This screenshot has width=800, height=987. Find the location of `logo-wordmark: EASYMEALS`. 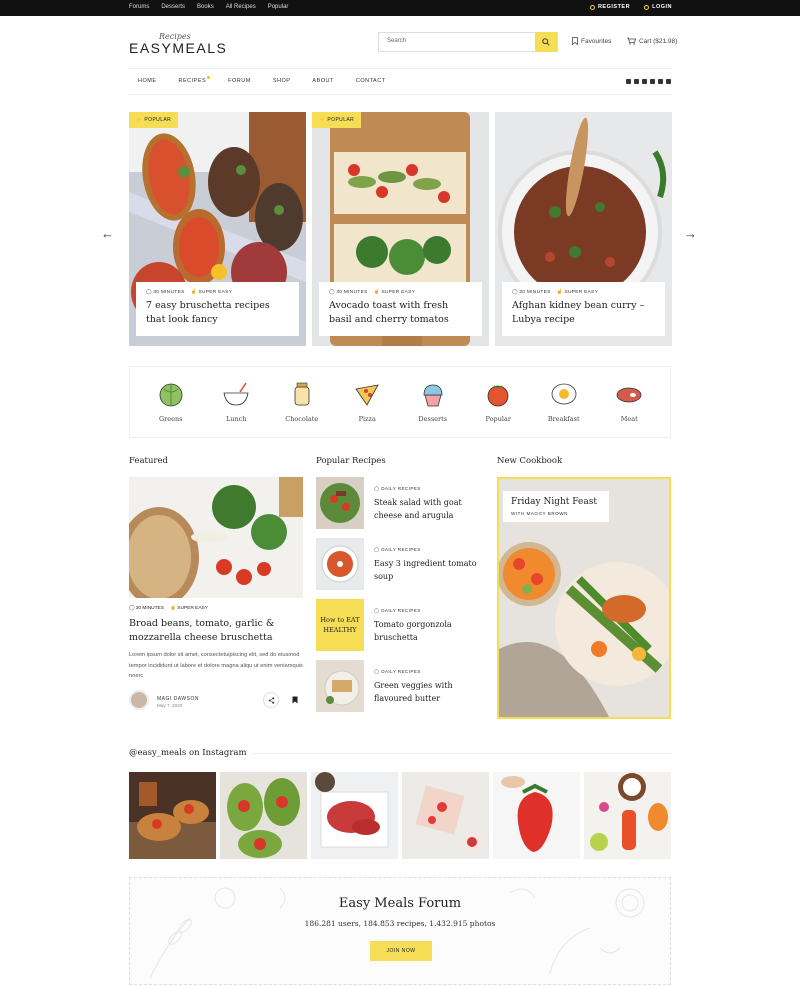

logo-wordmark: EASYMEALS is located at coordinates (178, 48).